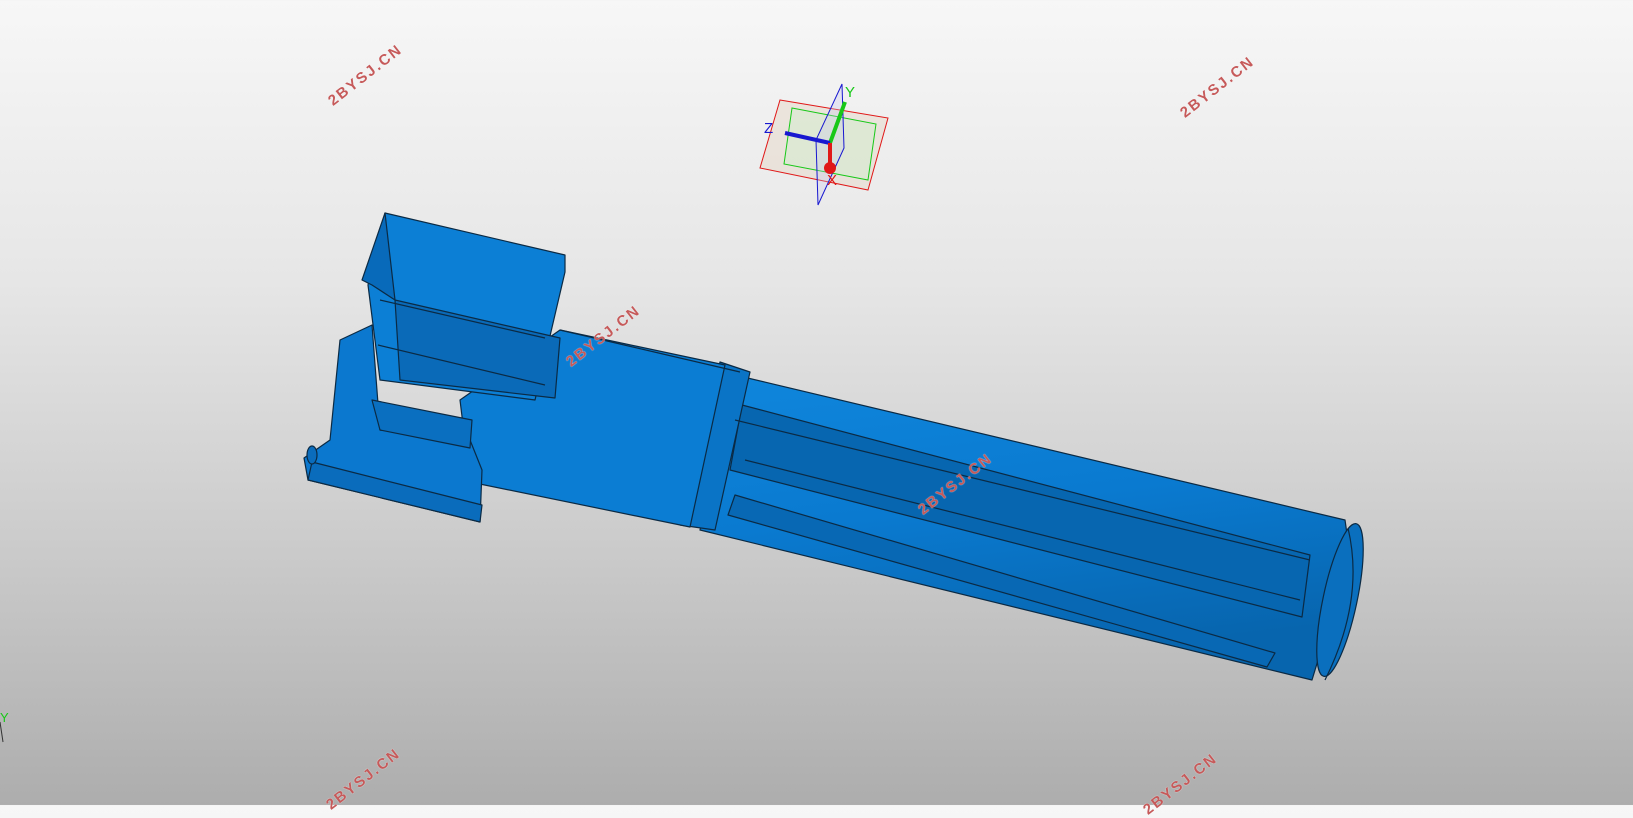 The image size is (1633, 818). Describe the element at coordinates (824, 144) in the screenshot. I see `view-triad-icon` at that location.